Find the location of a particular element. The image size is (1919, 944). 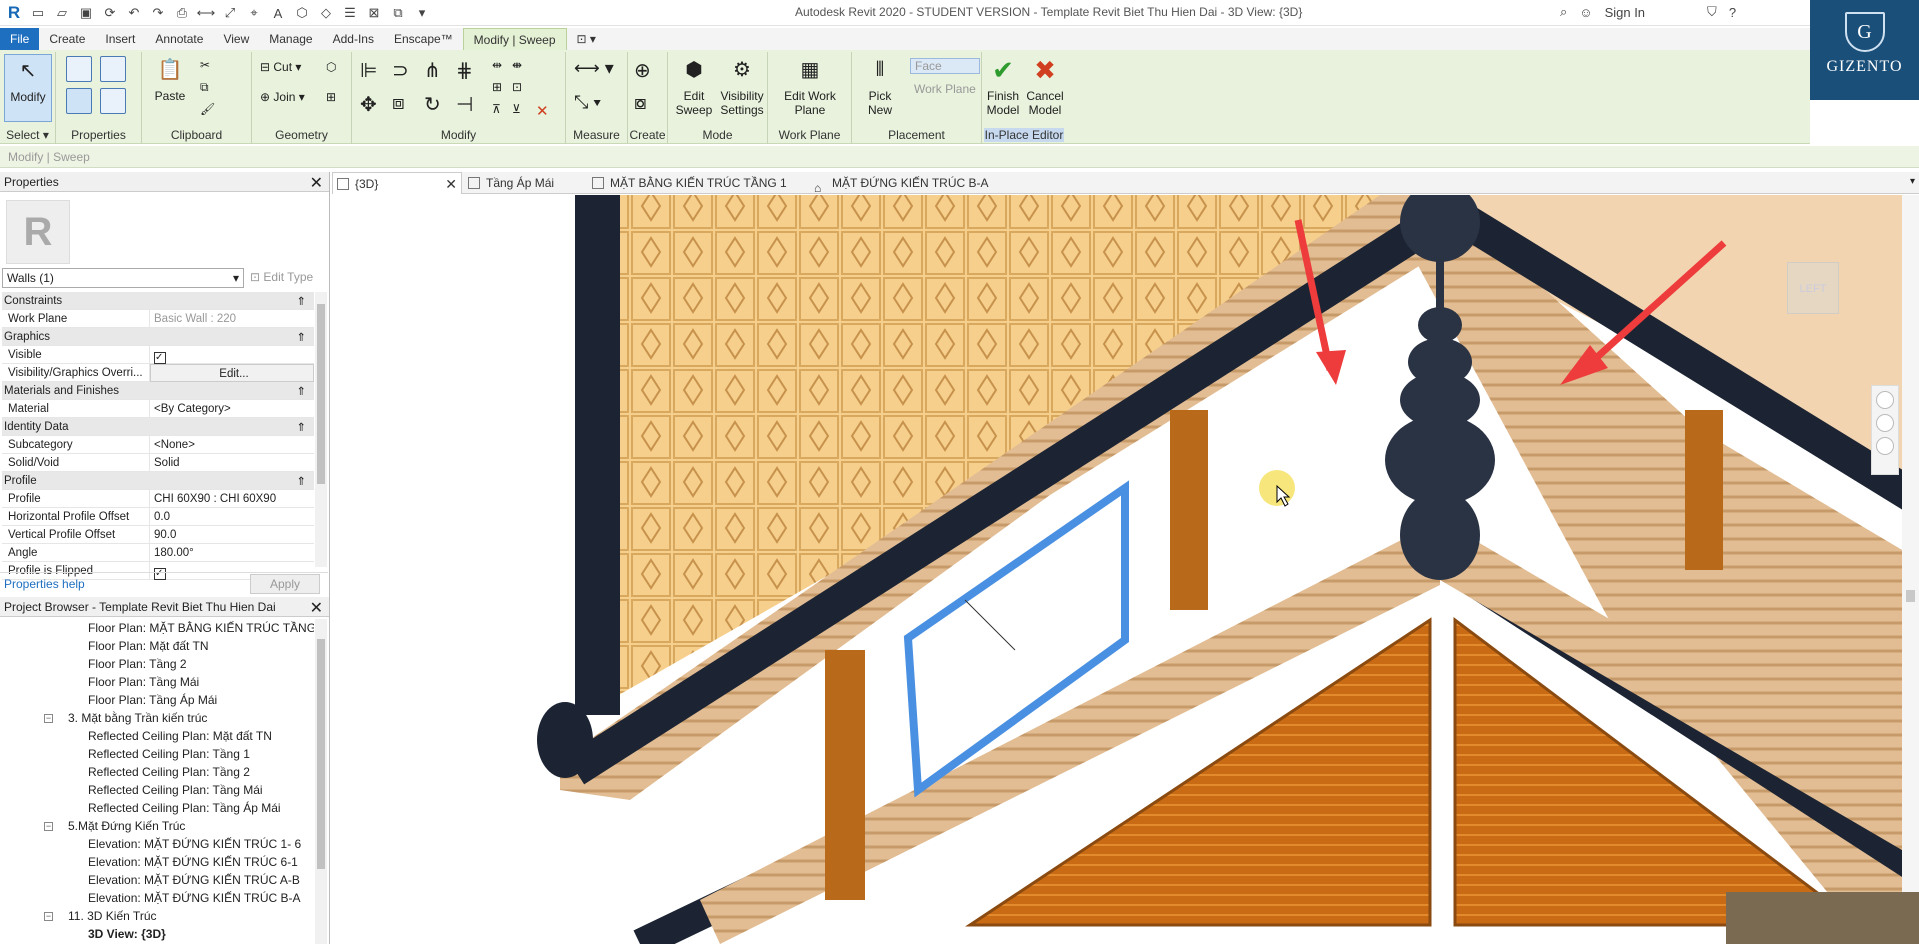

property-row: Profile CHI 60X90 : CHI 60X90 is located at coordinates (158, 498).